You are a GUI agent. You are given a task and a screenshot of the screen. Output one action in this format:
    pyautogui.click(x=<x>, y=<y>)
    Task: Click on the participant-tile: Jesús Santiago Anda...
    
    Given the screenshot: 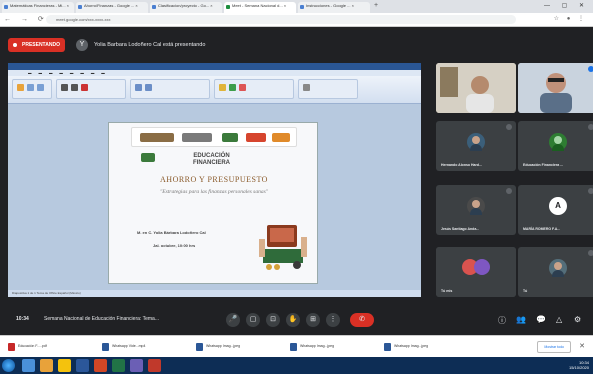 What is the action you would take?
    pyautogui.click(x=476, y=210)
    